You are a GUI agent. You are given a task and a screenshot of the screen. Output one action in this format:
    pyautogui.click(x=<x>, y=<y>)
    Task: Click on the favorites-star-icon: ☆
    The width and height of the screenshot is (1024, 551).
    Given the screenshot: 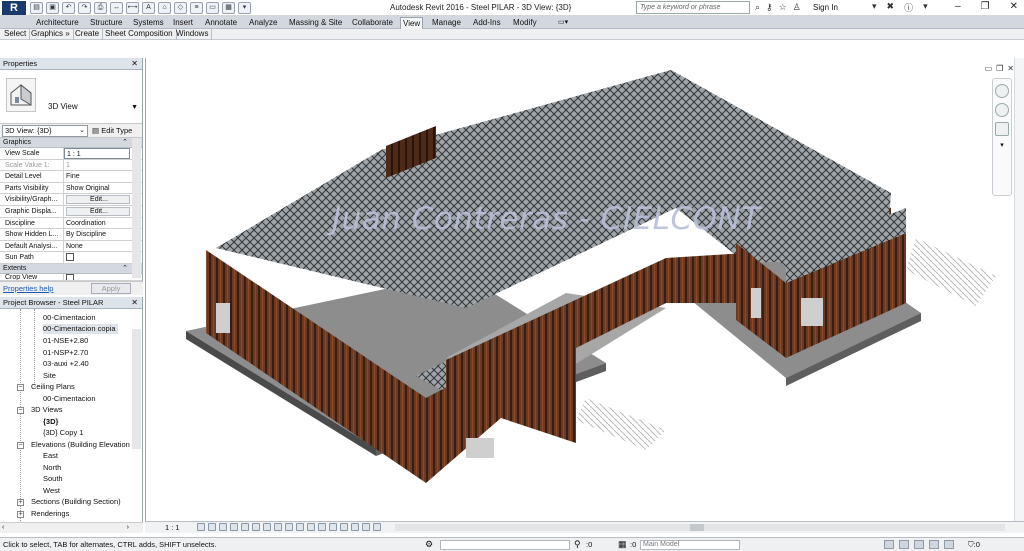 What is the action you would take?
    pyautogui.click(x=783, y=7)
    